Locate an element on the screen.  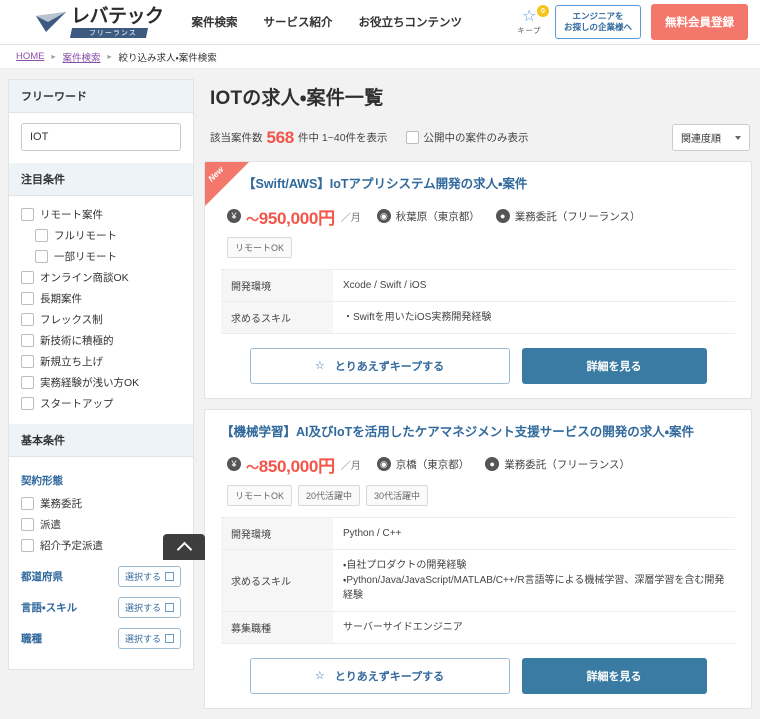
checkbox-label: 一部リモート is located at coordinates (85, 256).